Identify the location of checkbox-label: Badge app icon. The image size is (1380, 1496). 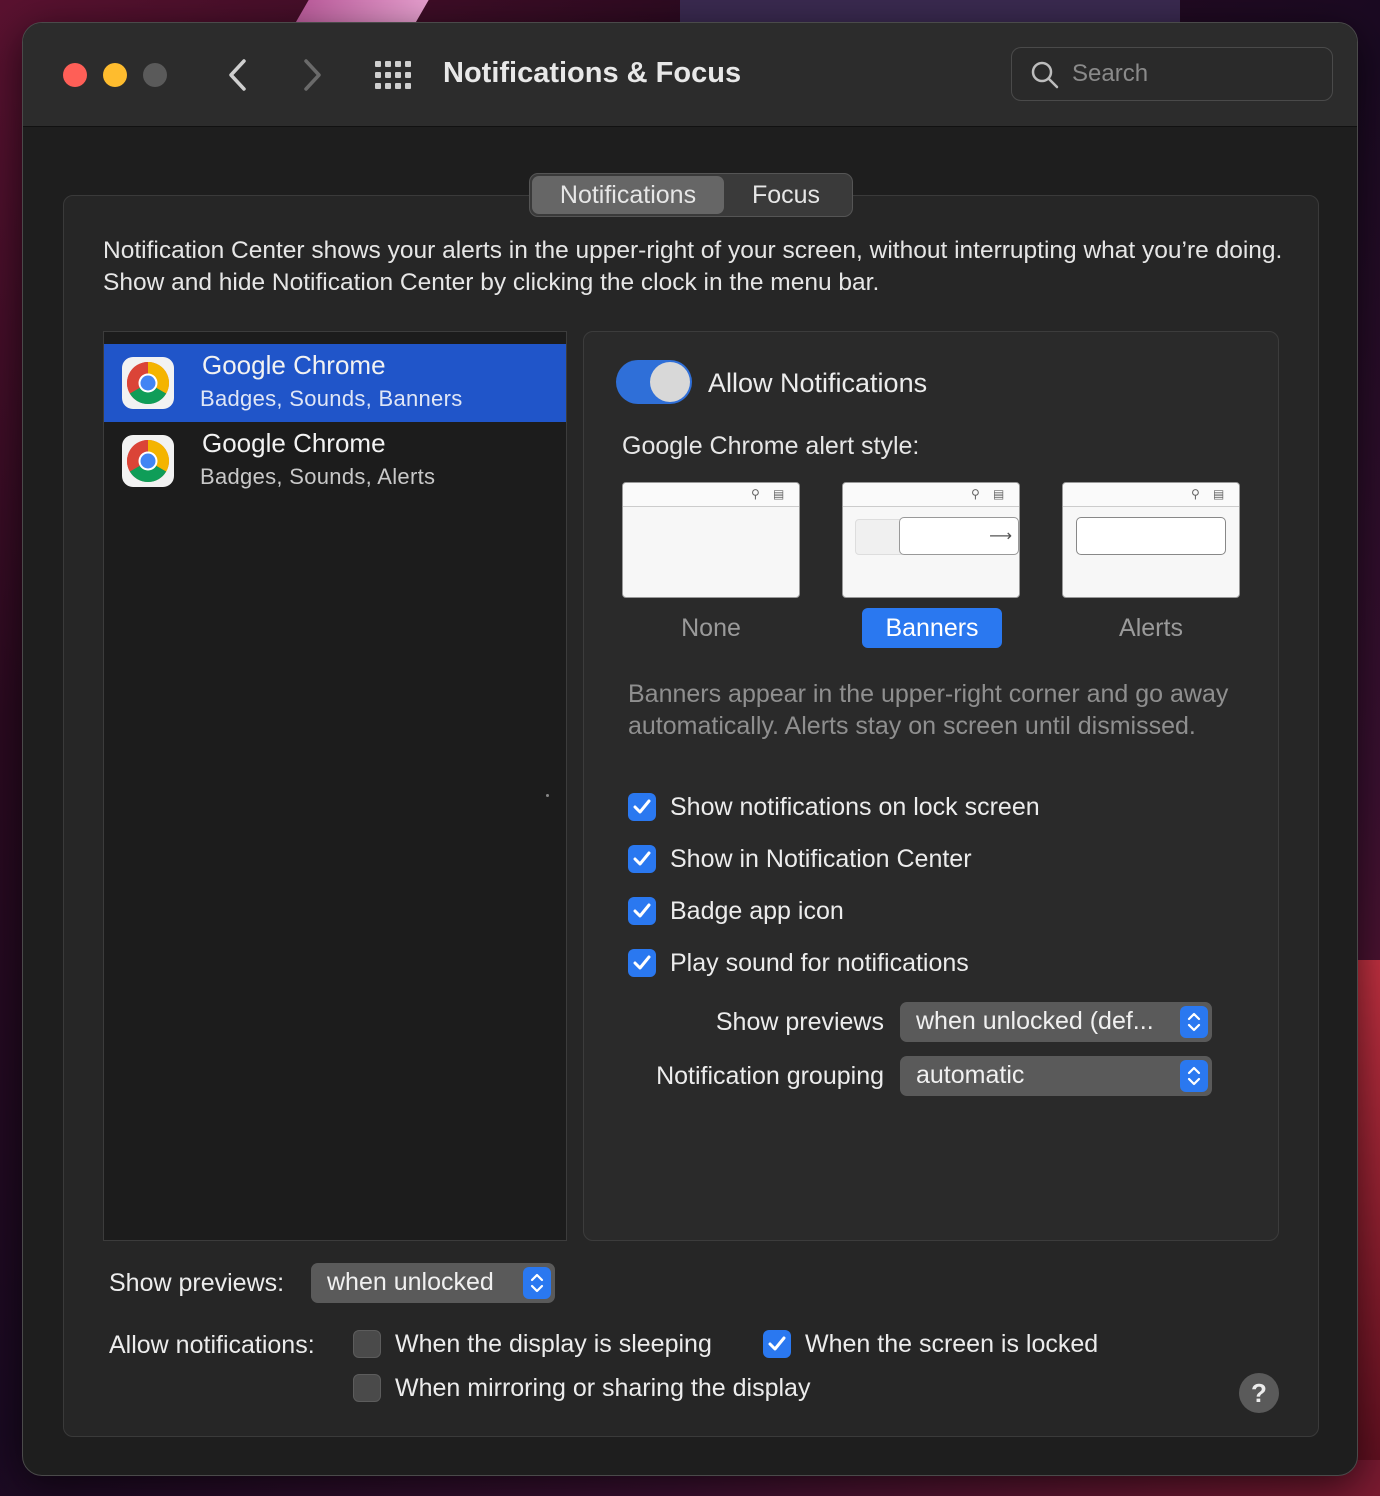
(757, 910).